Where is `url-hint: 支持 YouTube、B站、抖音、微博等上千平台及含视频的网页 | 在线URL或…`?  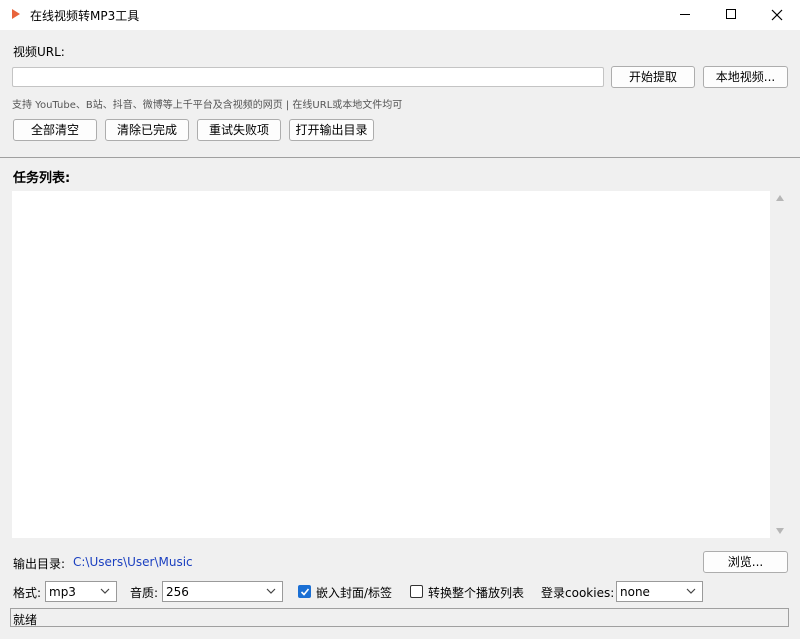 url-hint: 支持 YouTube、B站、抖音、微博等上千平台及含视频的网页 | 在线URL或… is located at coordinates (207, 105).